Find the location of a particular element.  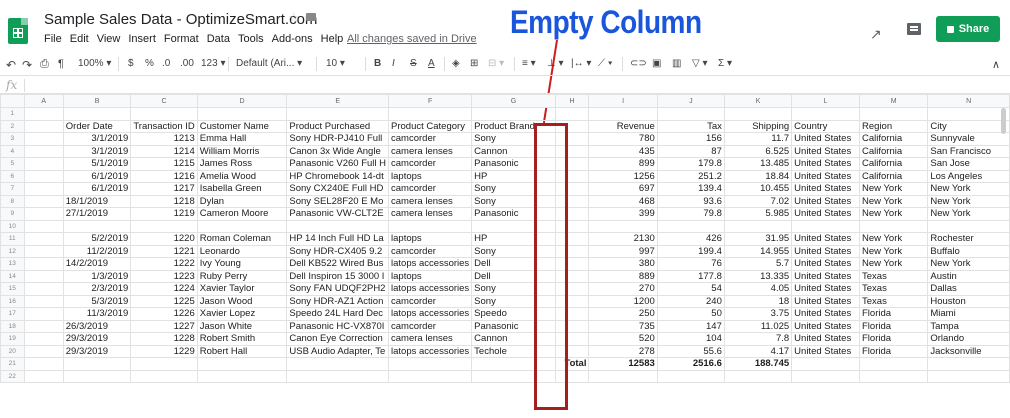

vertical-scrollbar is located at coordinates (1003, 121).